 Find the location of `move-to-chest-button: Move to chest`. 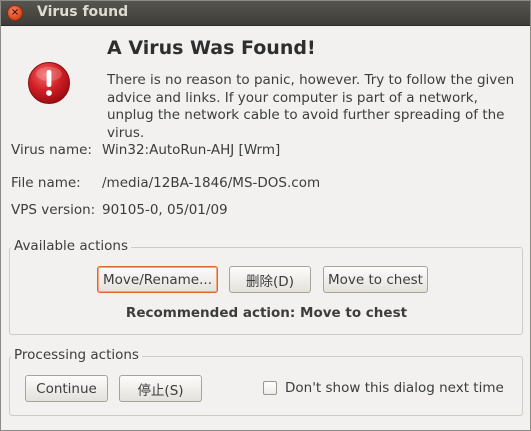

move-to-chest-button: Move to chest is located at coordinates (375, 279).